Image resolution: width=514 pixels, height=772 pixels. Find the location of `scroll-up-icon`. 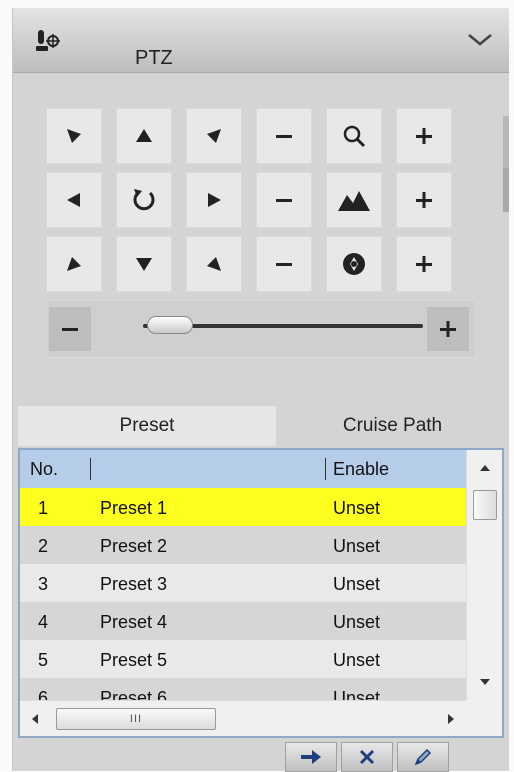

scroll-up-icon is located at coordinates (485, 468).